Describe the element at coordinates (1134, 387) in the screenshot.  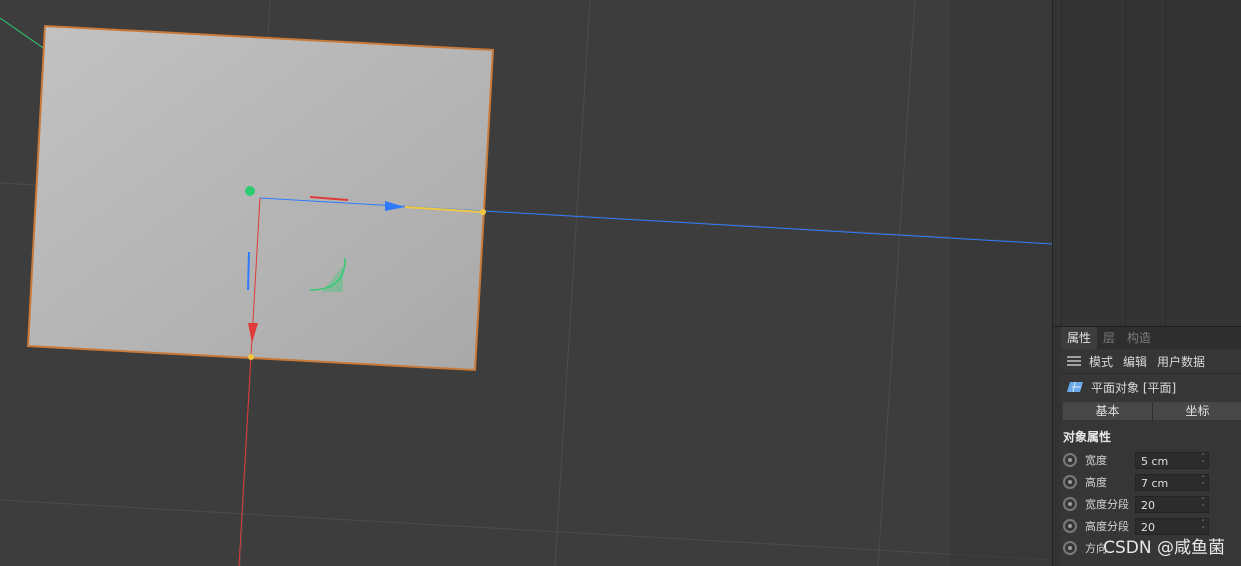
I see `object-title: 平面对象 [平面]` at that location.